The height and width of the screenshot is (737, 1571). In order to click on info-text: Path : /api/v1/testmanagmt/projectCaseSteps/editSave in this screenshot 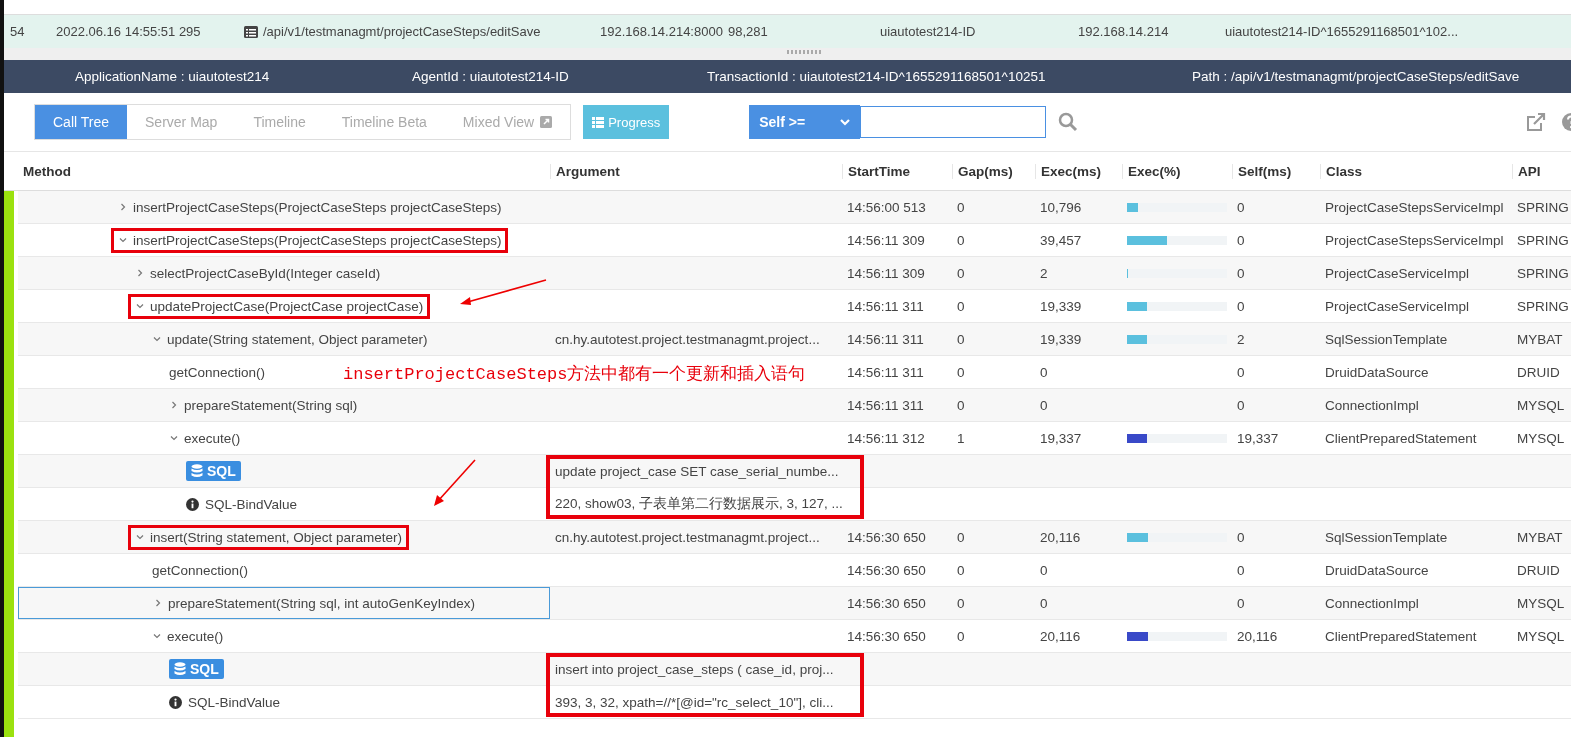, I will do `click(1356, 76)`.